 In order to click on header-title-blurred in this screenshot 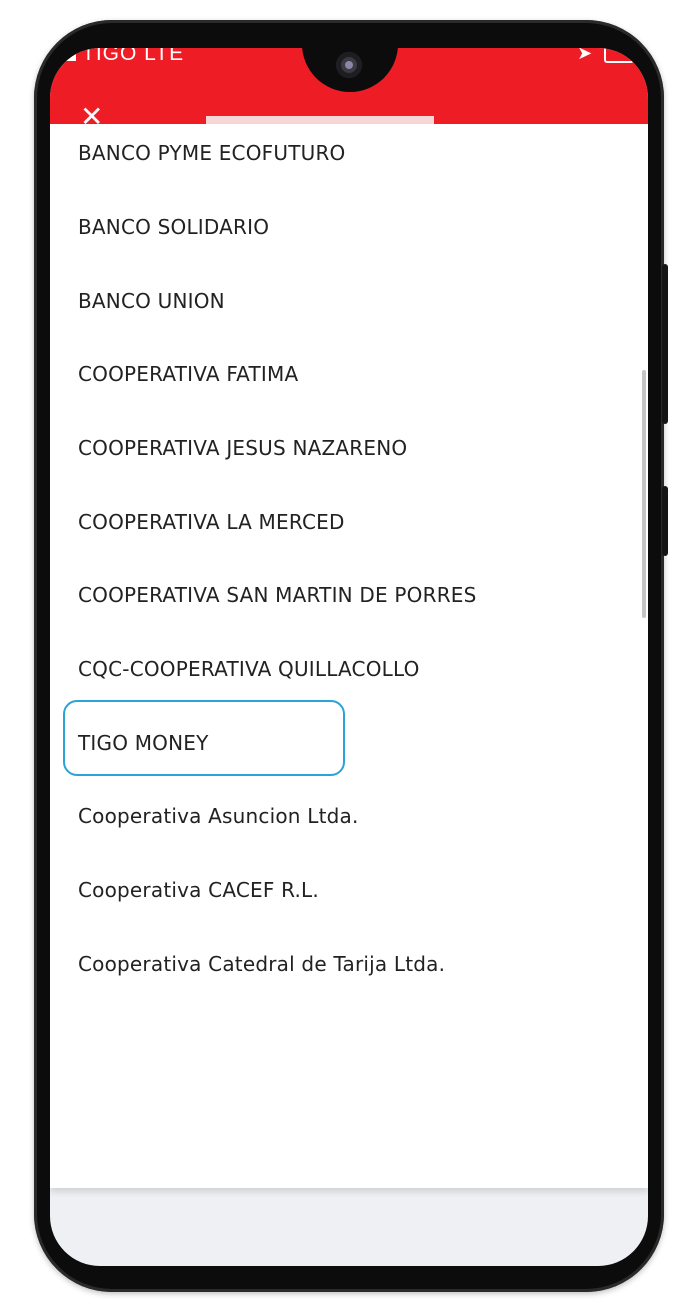, I will do `click(320, 120)`.